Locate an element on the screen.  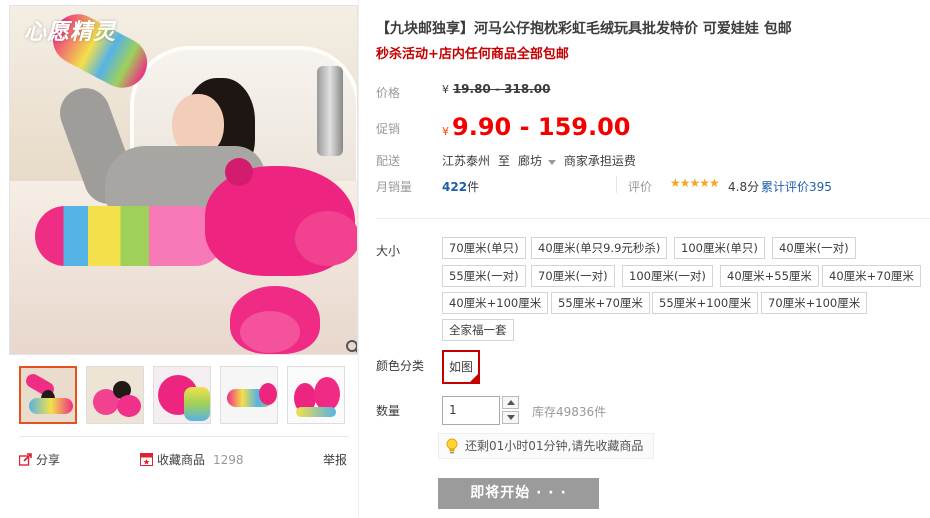
favorite-label: 收藏商品 is located at coordinates (181, 460).